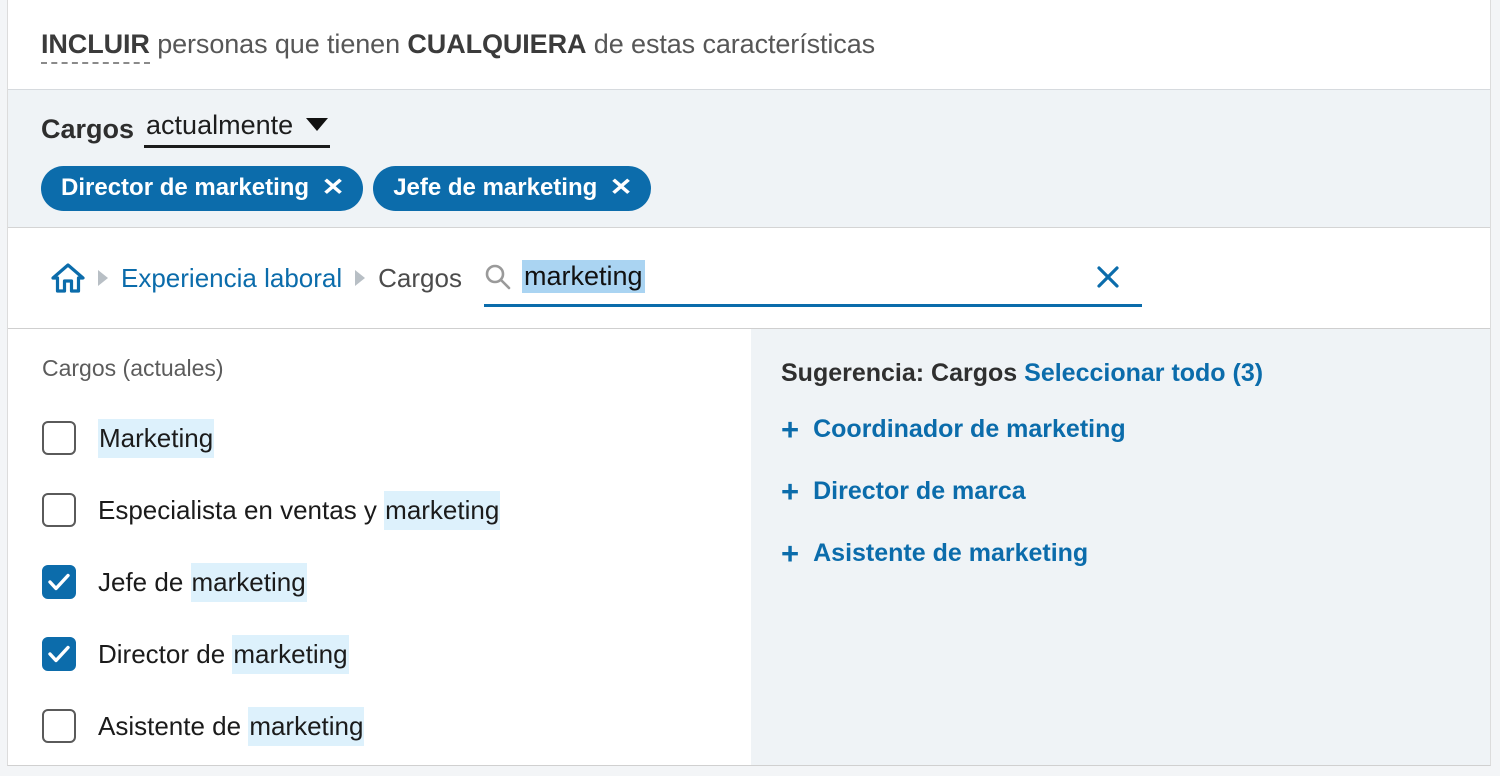 Image resolution: width=1500 pixels, height=776 pixels. I want to click on suggestion-label: Asistente de marketing, so click(951, 553).